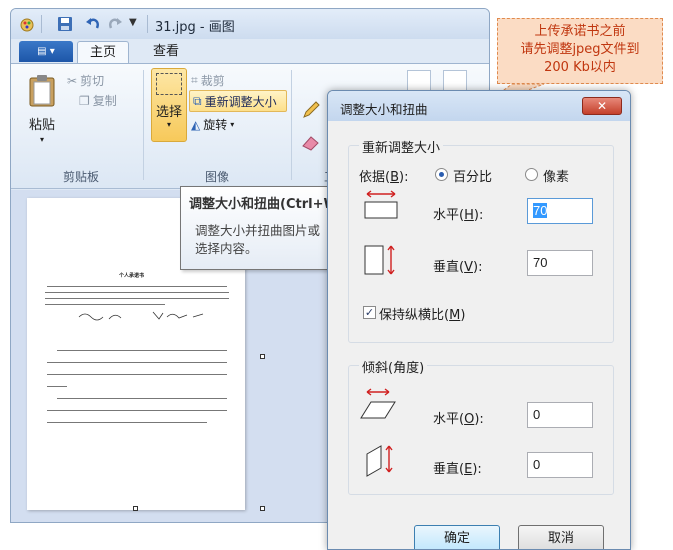 The width and height of the screenshot is (673, 550). I want to click on rotate-dropdown-icon: ▾, so click(232, 124).